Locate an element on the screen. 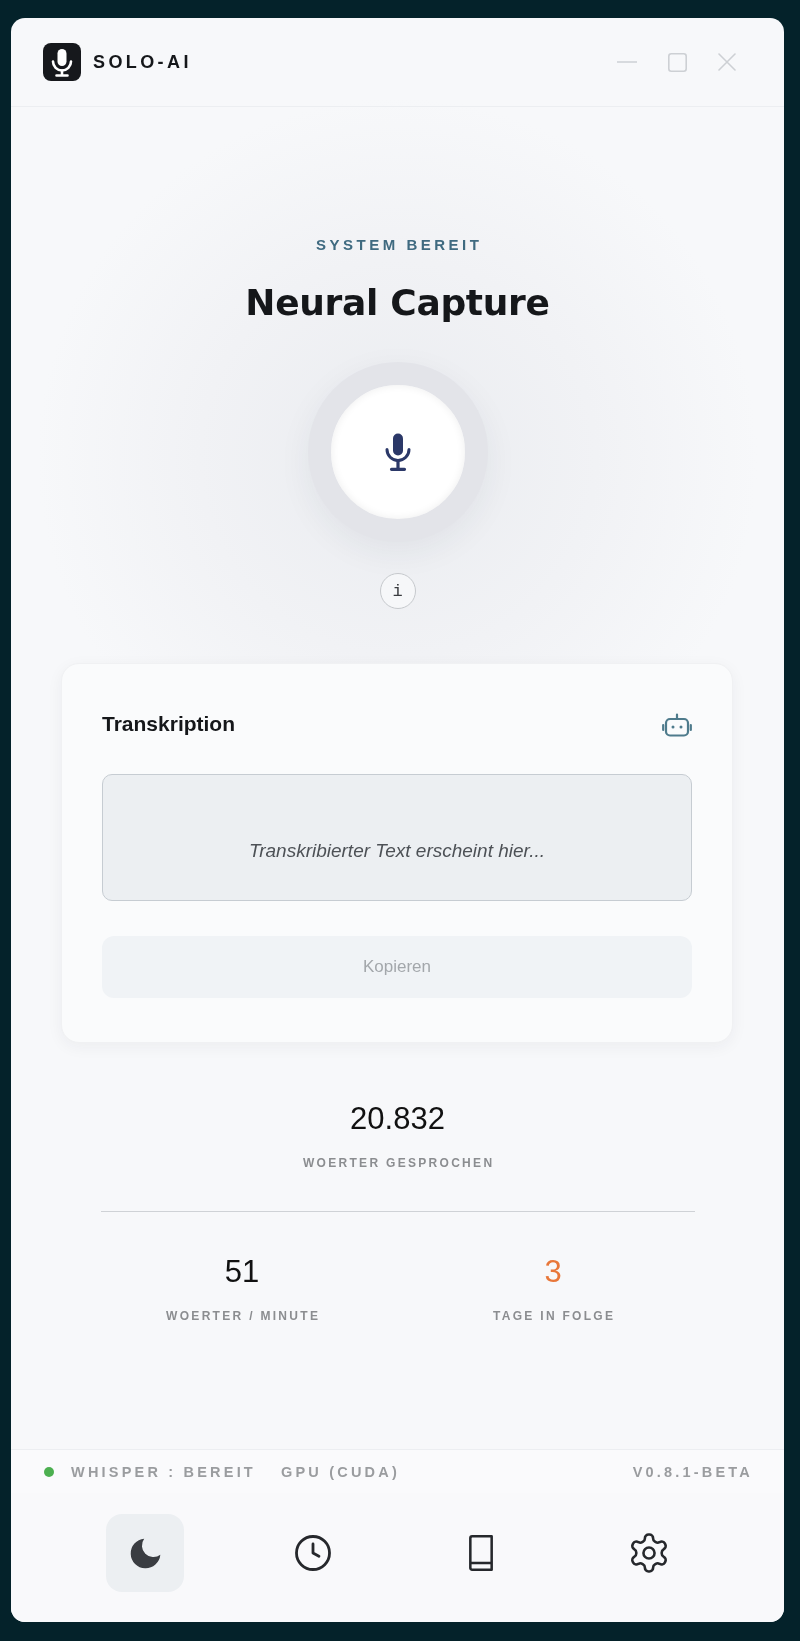  stat-value: 51 is located at coordinates (242, 1272).